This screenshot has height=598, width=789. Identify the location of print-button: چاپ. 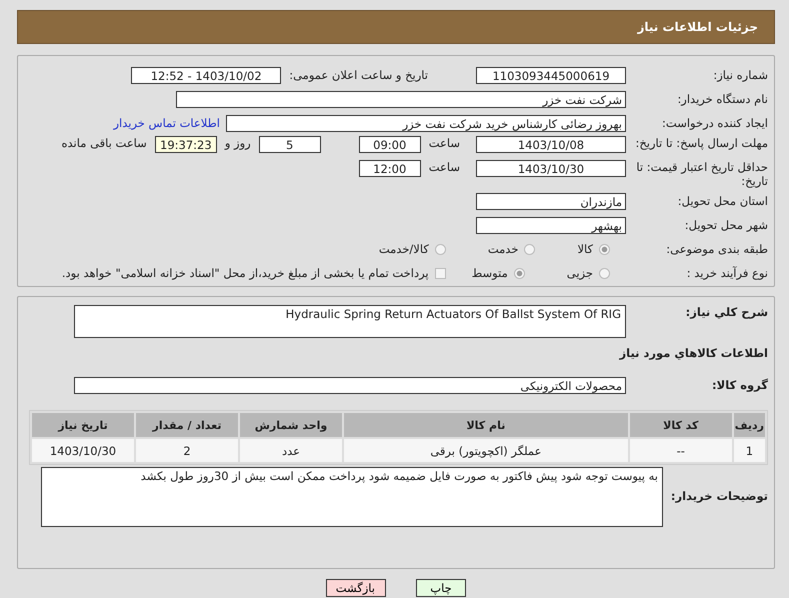
(441, 588).